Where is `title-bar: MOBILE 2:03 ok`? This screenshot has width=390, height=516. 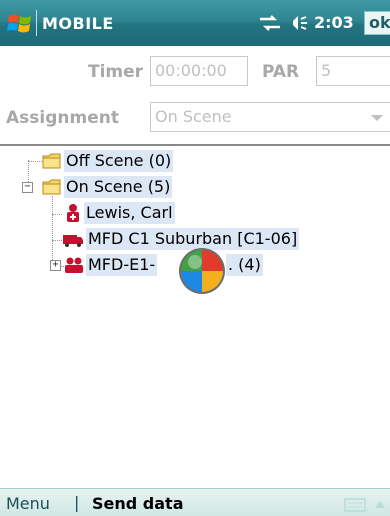
title-bar: MOBILE 2:03 ok is located at coordinates (195, 23).